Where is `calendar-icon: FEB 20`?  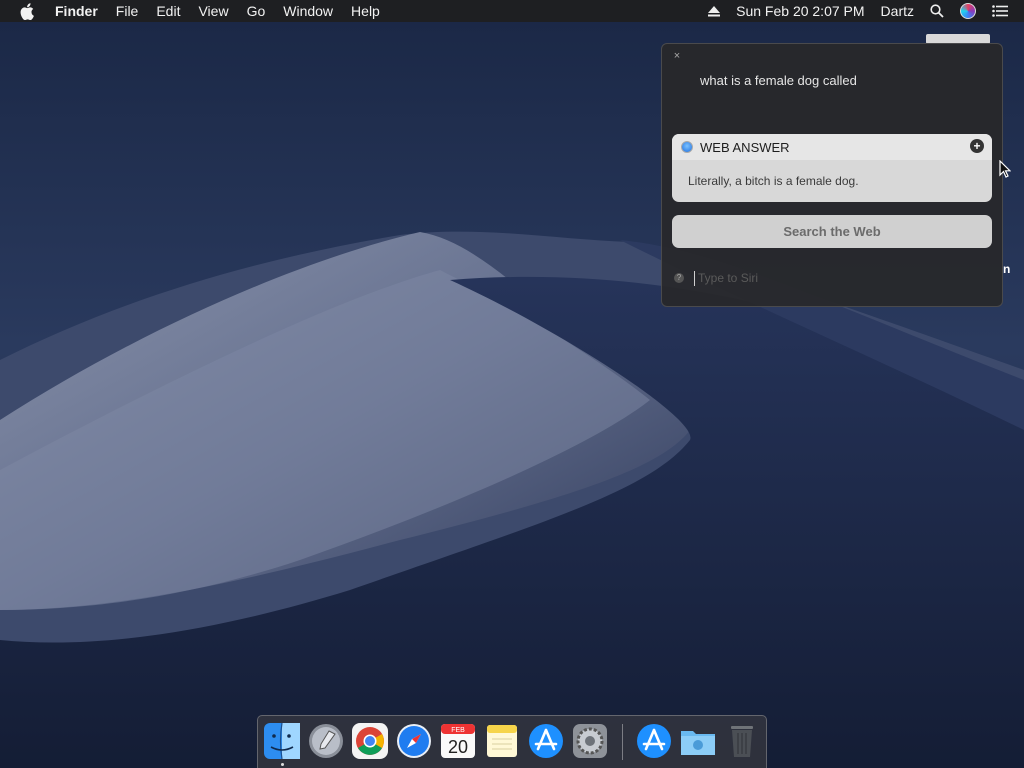
calendar-icon: FEB 20 is located at coordinates (458, 741).